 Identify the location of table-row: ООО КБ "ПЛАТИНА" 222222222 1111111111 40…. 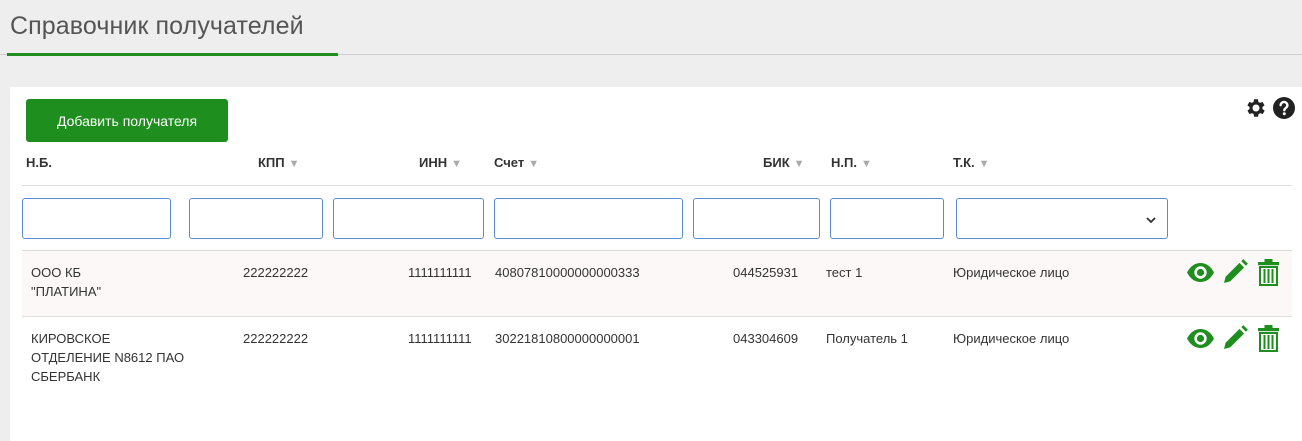
(657, 283).